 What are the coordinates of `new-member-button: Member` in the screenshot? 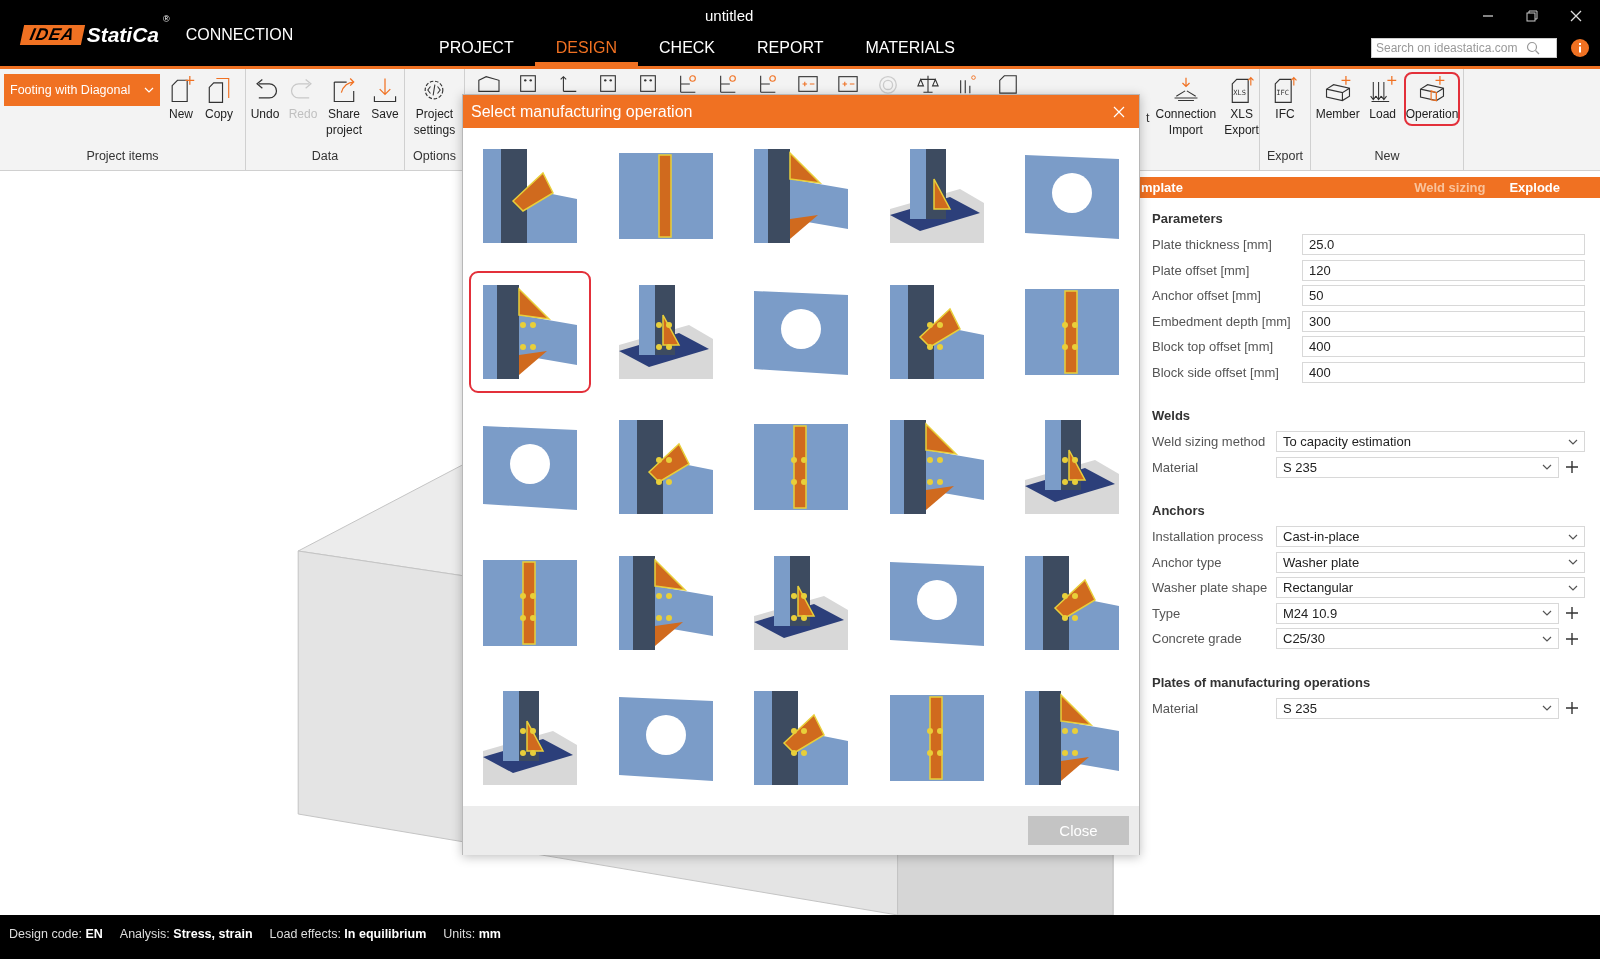 It's located at (1337, 99).